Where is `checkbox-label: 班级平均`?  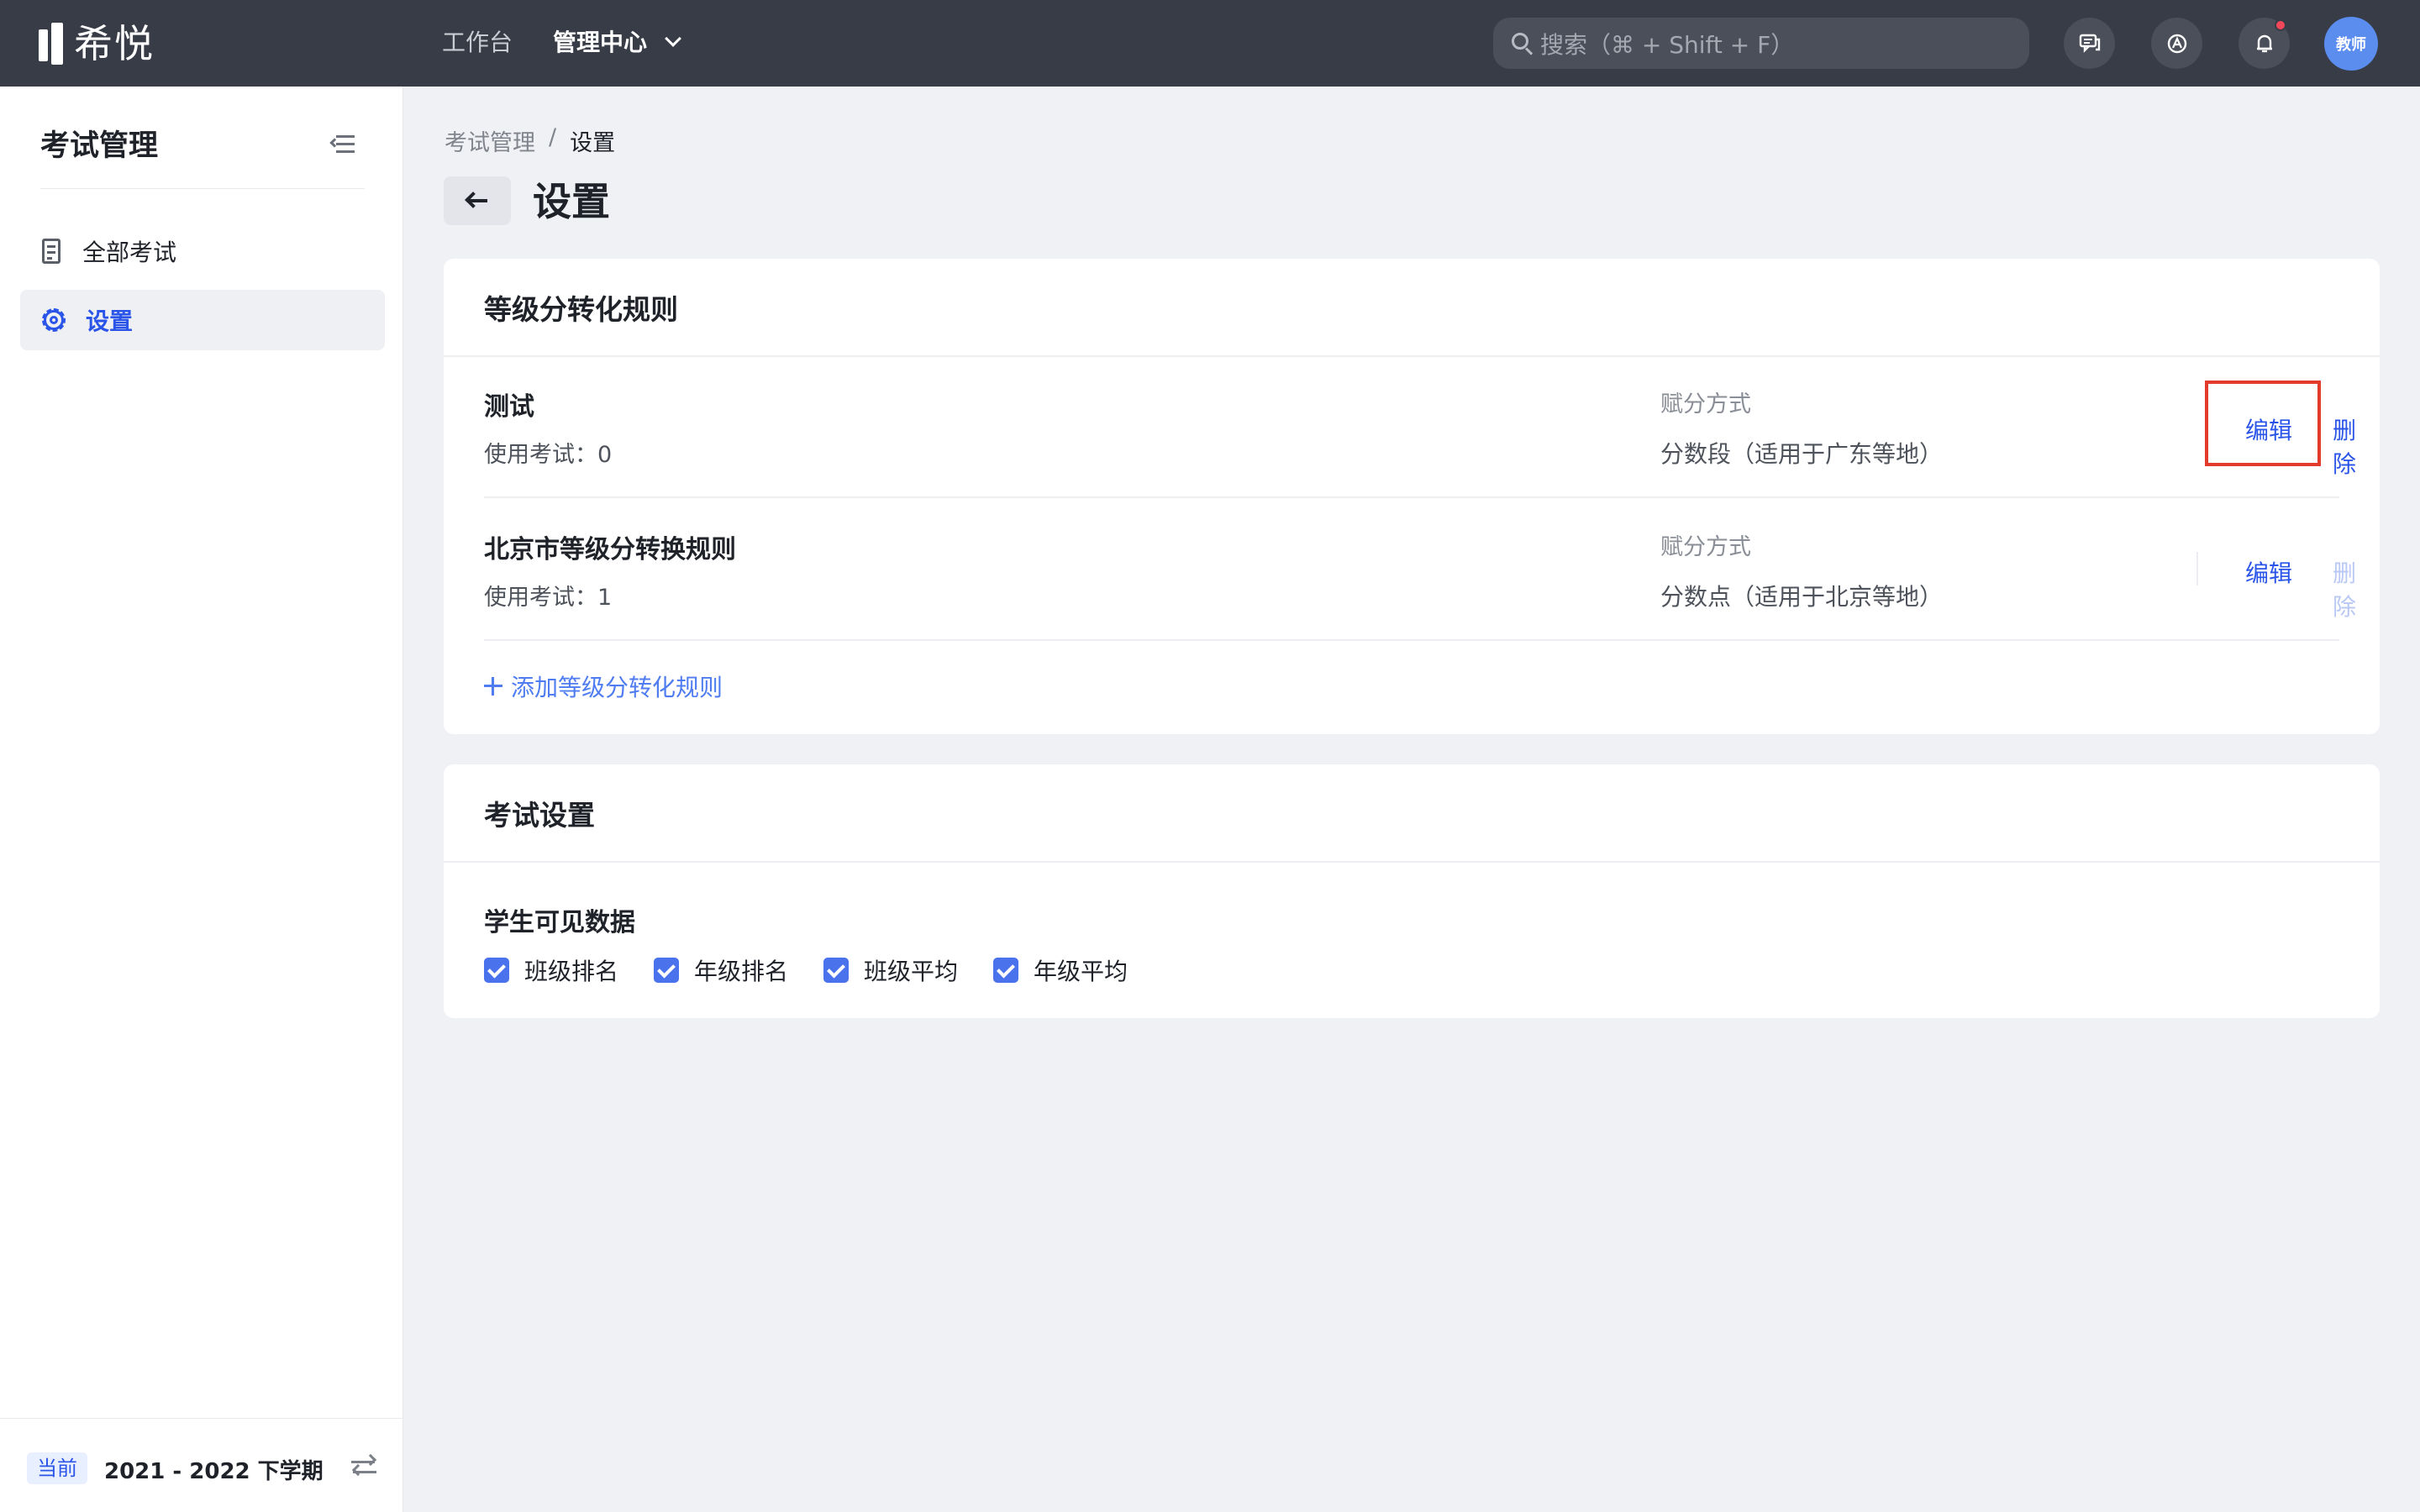 checkbox-label: 班级平均 is located at coordinates (911, 971).